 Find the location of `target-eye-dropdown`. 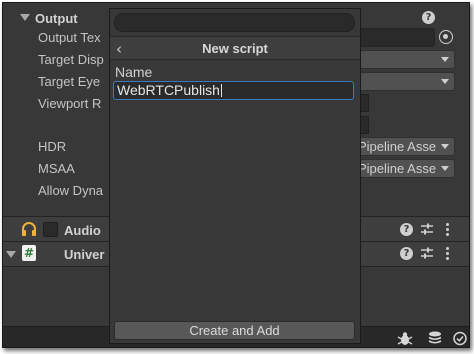

target-eye-dropdown is located at coordinates (405, 81).